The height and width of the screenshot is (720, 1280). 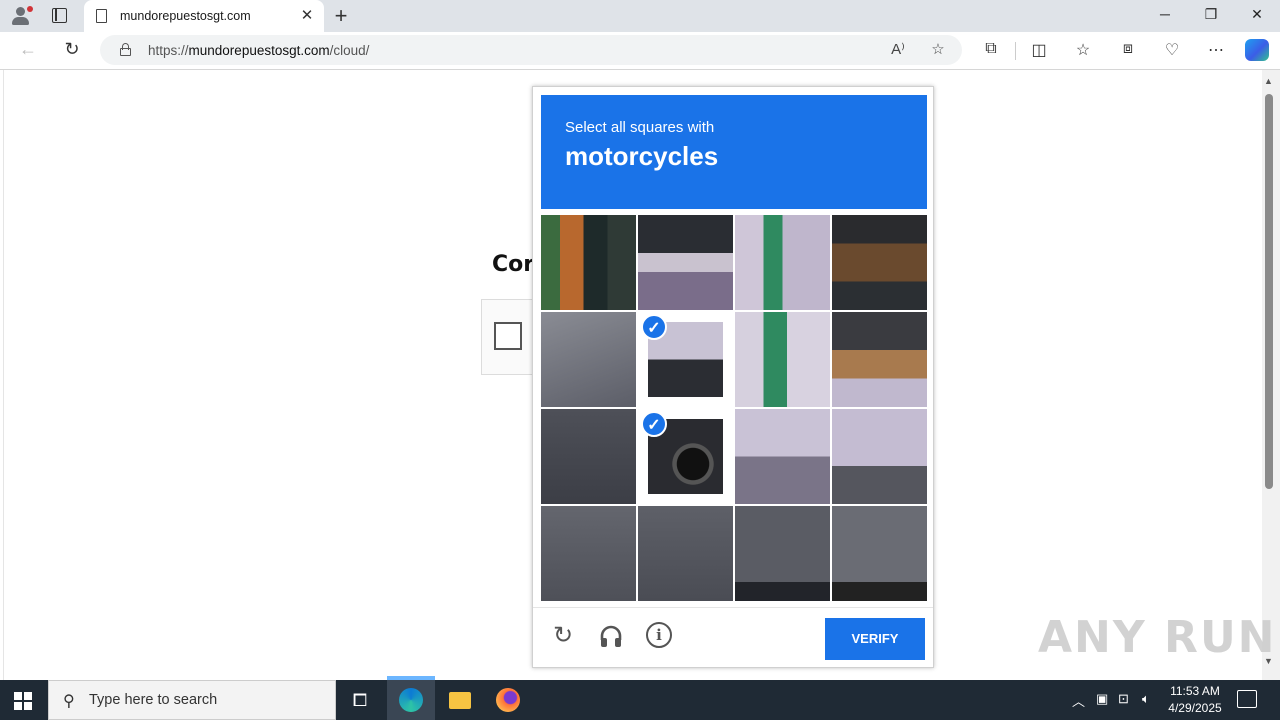 I want to click on info-icon: i, so click(x=659, y=635).